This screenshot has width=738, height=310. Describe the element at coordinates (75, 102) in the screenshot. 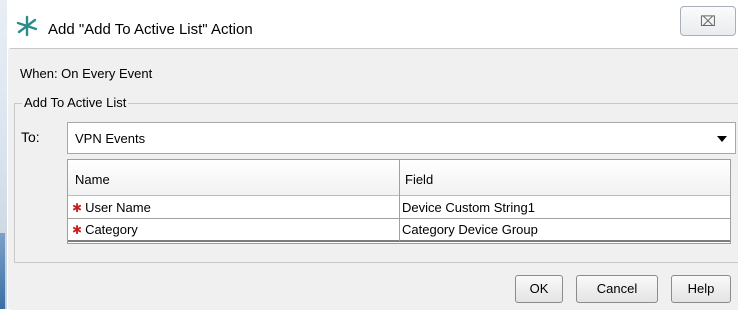

I see `group-title: Add To Active List` at that location.